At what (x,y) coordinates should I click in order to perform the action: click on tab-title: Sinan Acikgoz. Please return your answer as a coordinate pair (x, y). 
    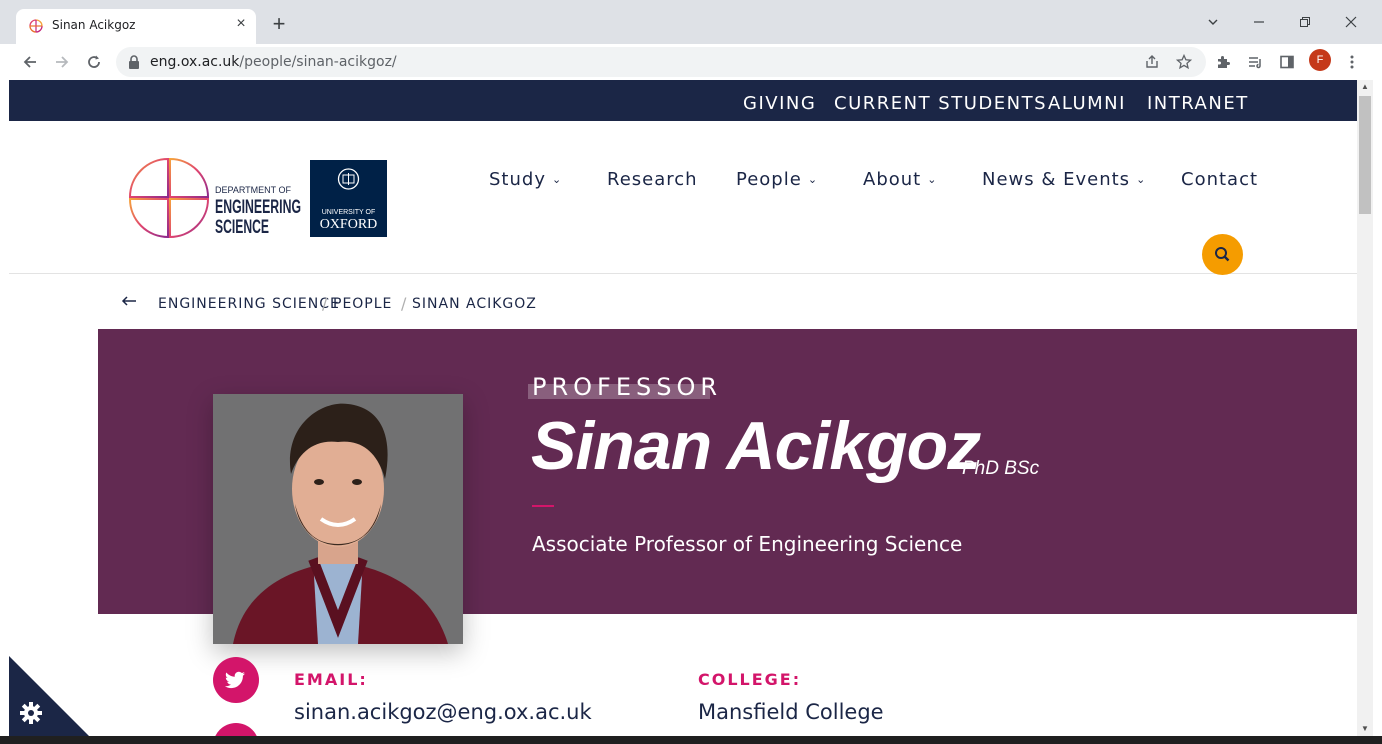
    Looking at the image, I should click on (94, 25).